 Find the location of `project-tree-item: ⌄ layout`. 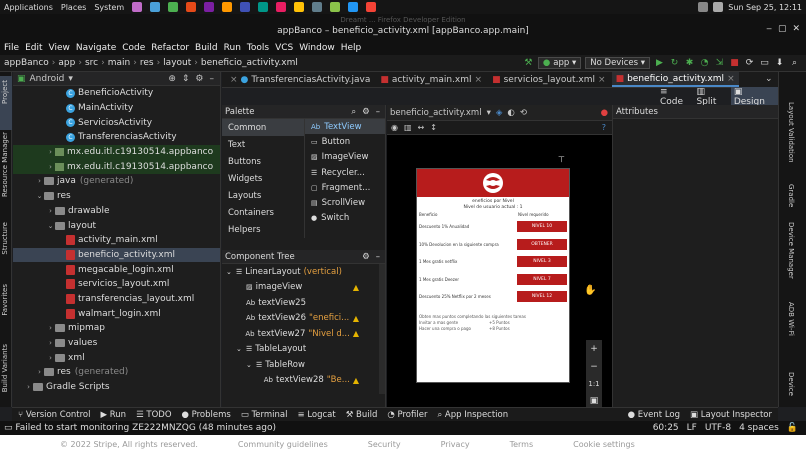

project-tree-item: ⌄ layout is located at coordinates (116, 225).